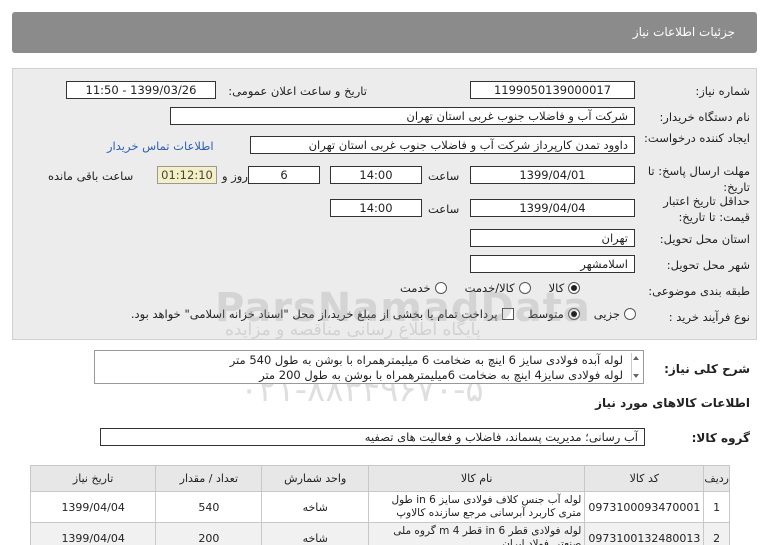 The width and height of the screenshot is (770, 545). Describe the element at coordinates (376, 175) in the screenshot. I see `deadline-time-field: 14:00` at that location.